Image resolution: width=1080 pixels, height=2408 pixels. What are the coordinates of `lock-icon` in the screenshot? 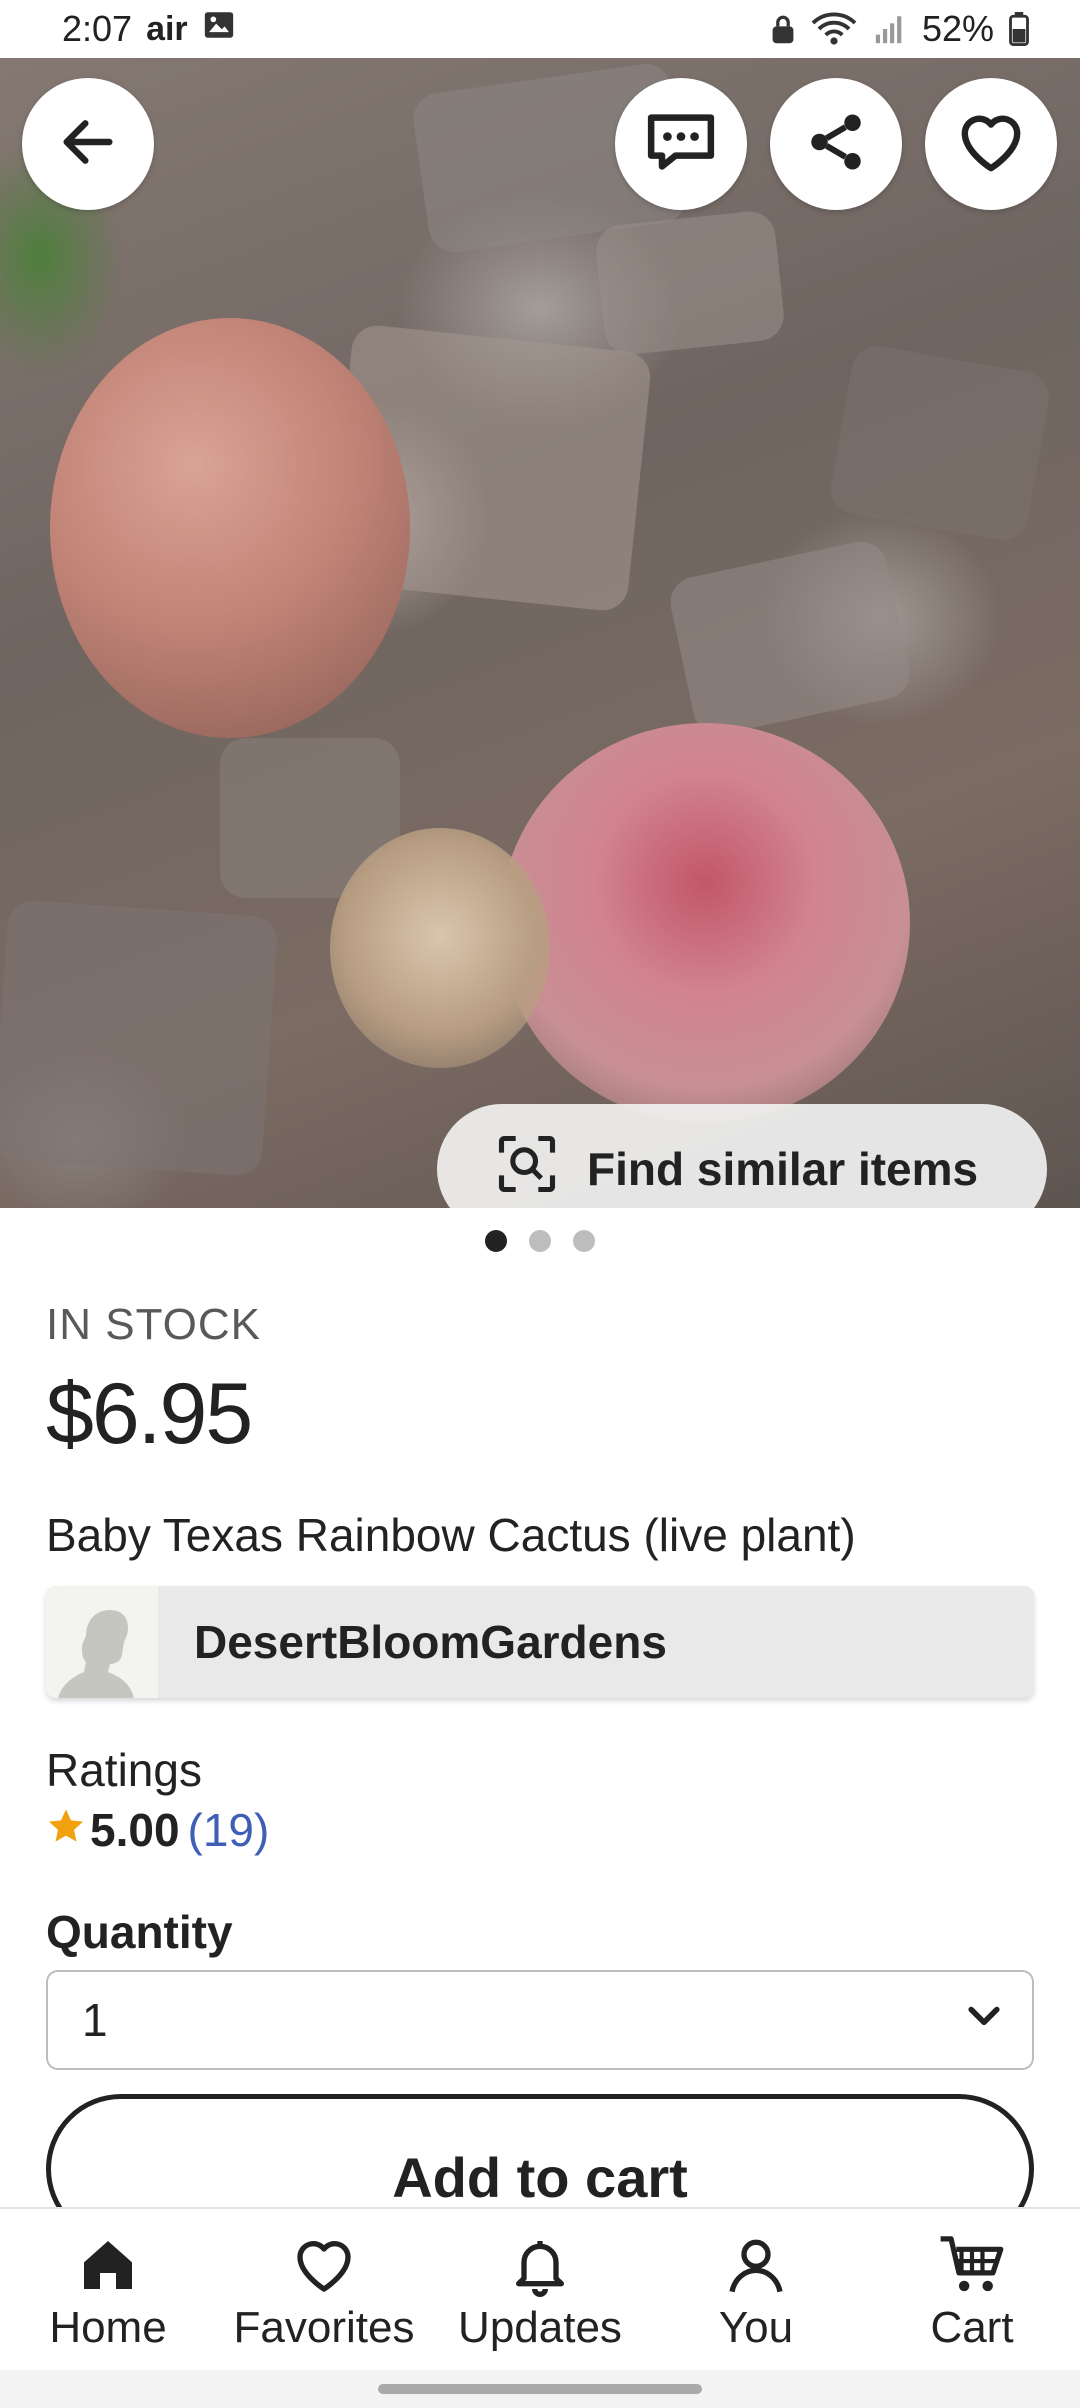 It's located at (783, 29).